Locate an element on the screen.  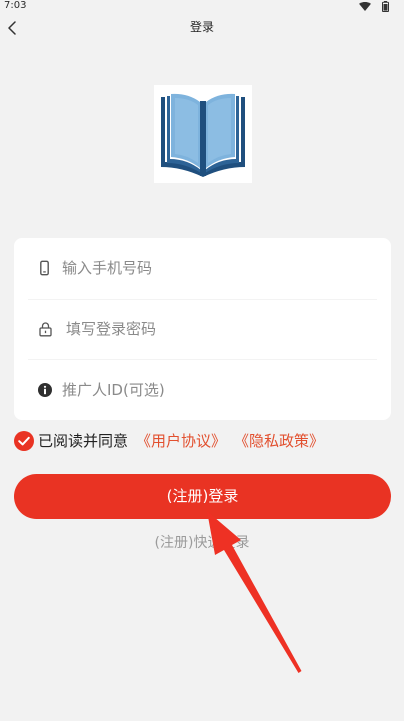
phone-input is located at coordinates (212, 268).